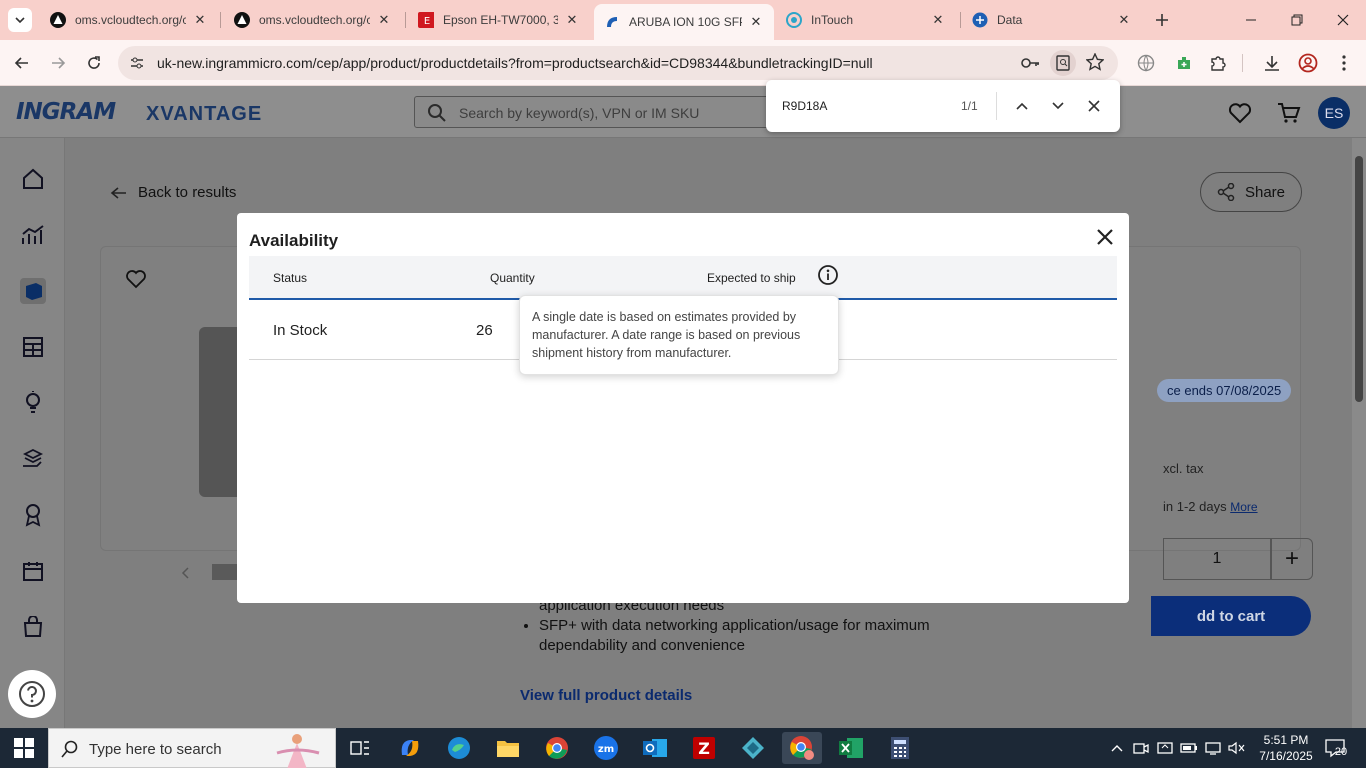  What do you see at coordinates (1286, 748) in the screenshot?
I see `taskbar-clock: 5:51 PM 7/16/2025` at bounding box center [1286, 748].